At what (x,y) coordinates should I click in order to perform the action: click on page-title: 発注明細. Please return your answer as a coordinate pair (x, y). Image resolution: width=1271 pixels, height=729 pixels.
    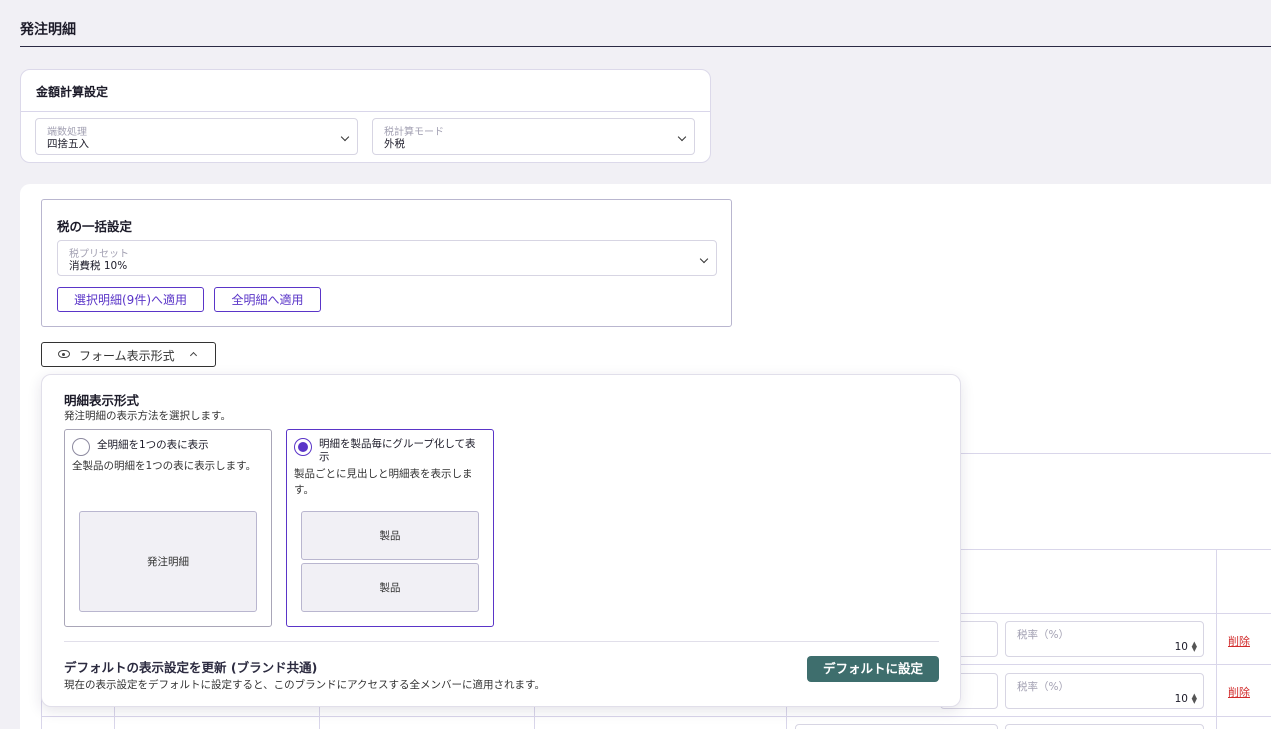
    Looking at the image, I should click on (48, 30).